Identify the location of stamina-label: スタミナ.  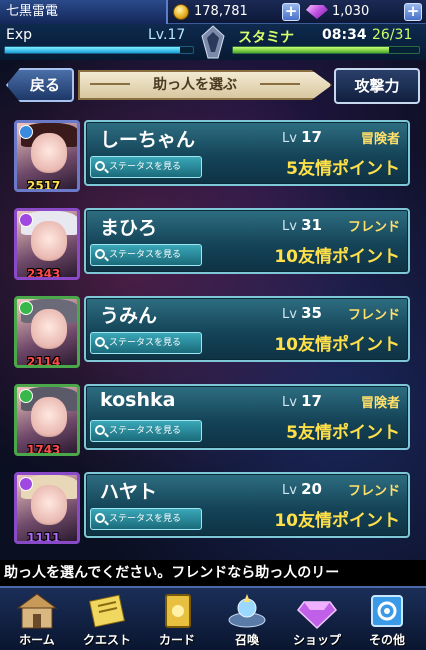
(266, 38).